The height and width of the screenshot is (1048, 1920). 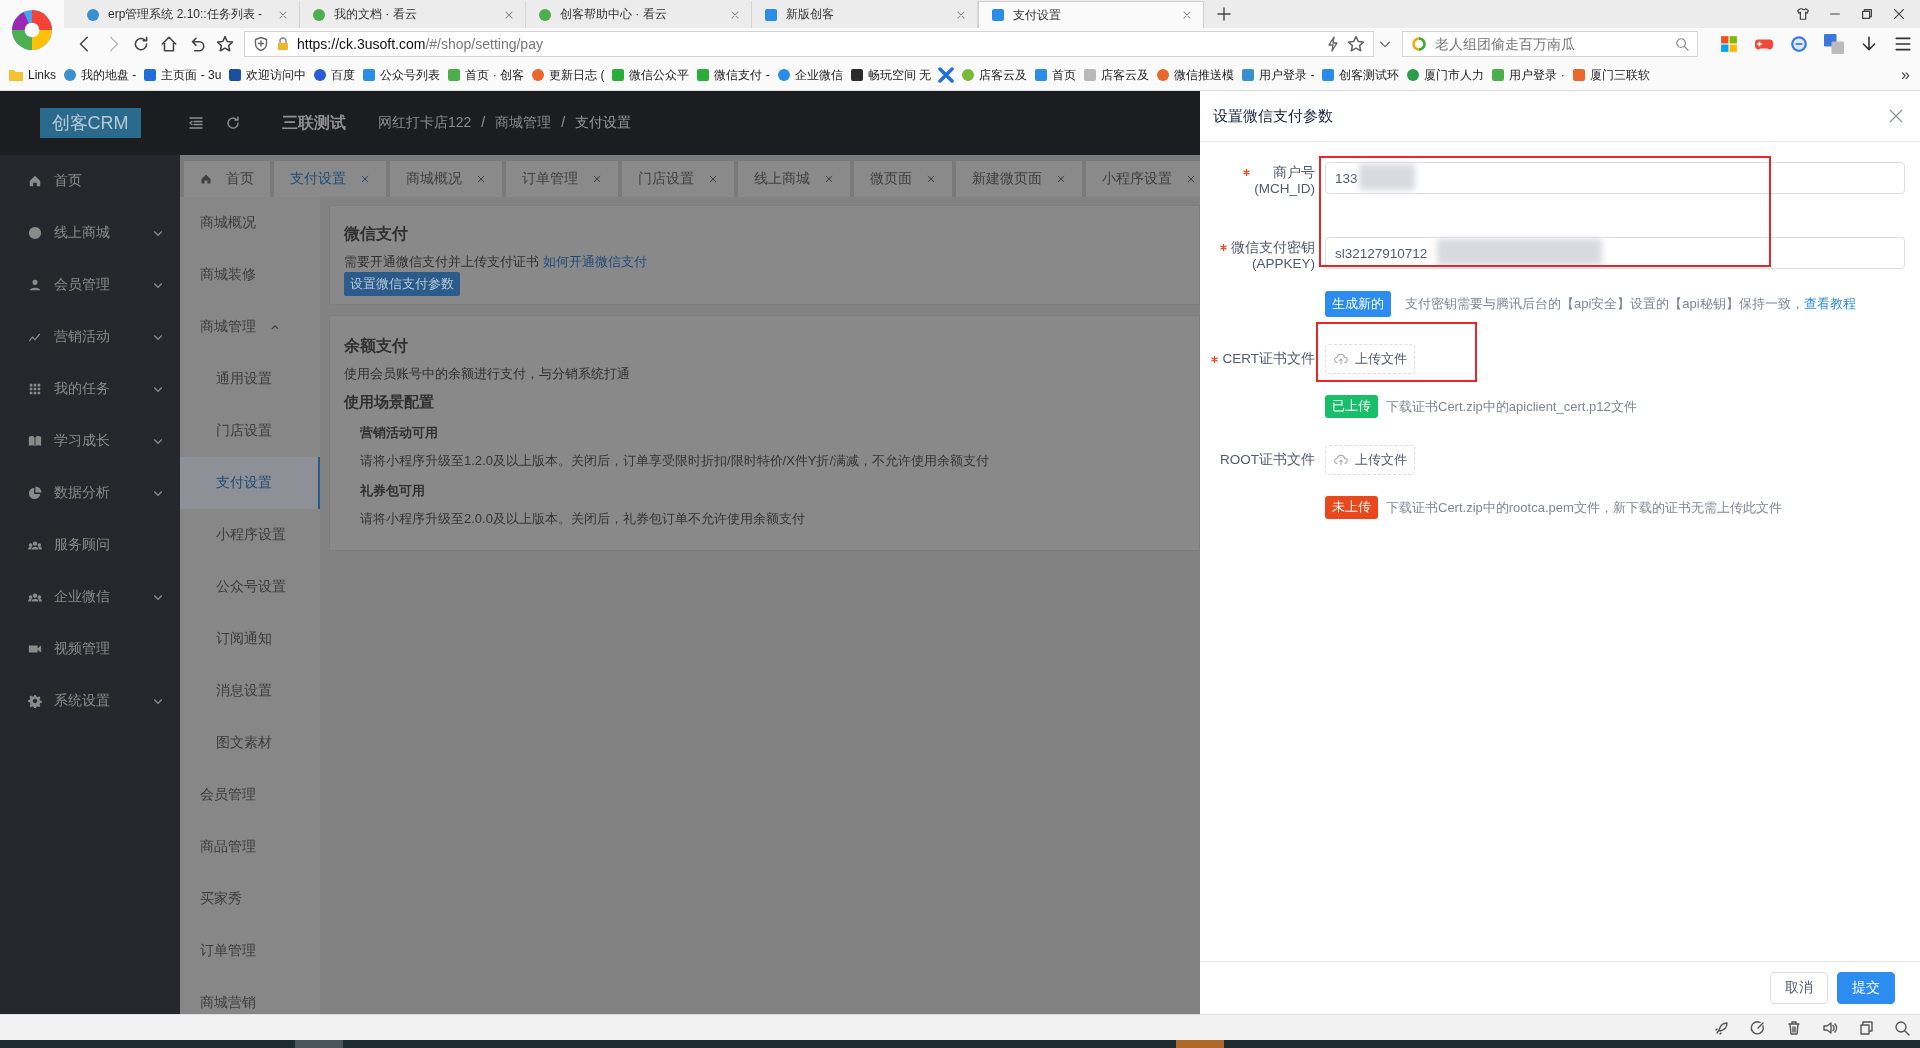 I want to click on tutorial-link: 查看教程, so click(x=1829, y=303).